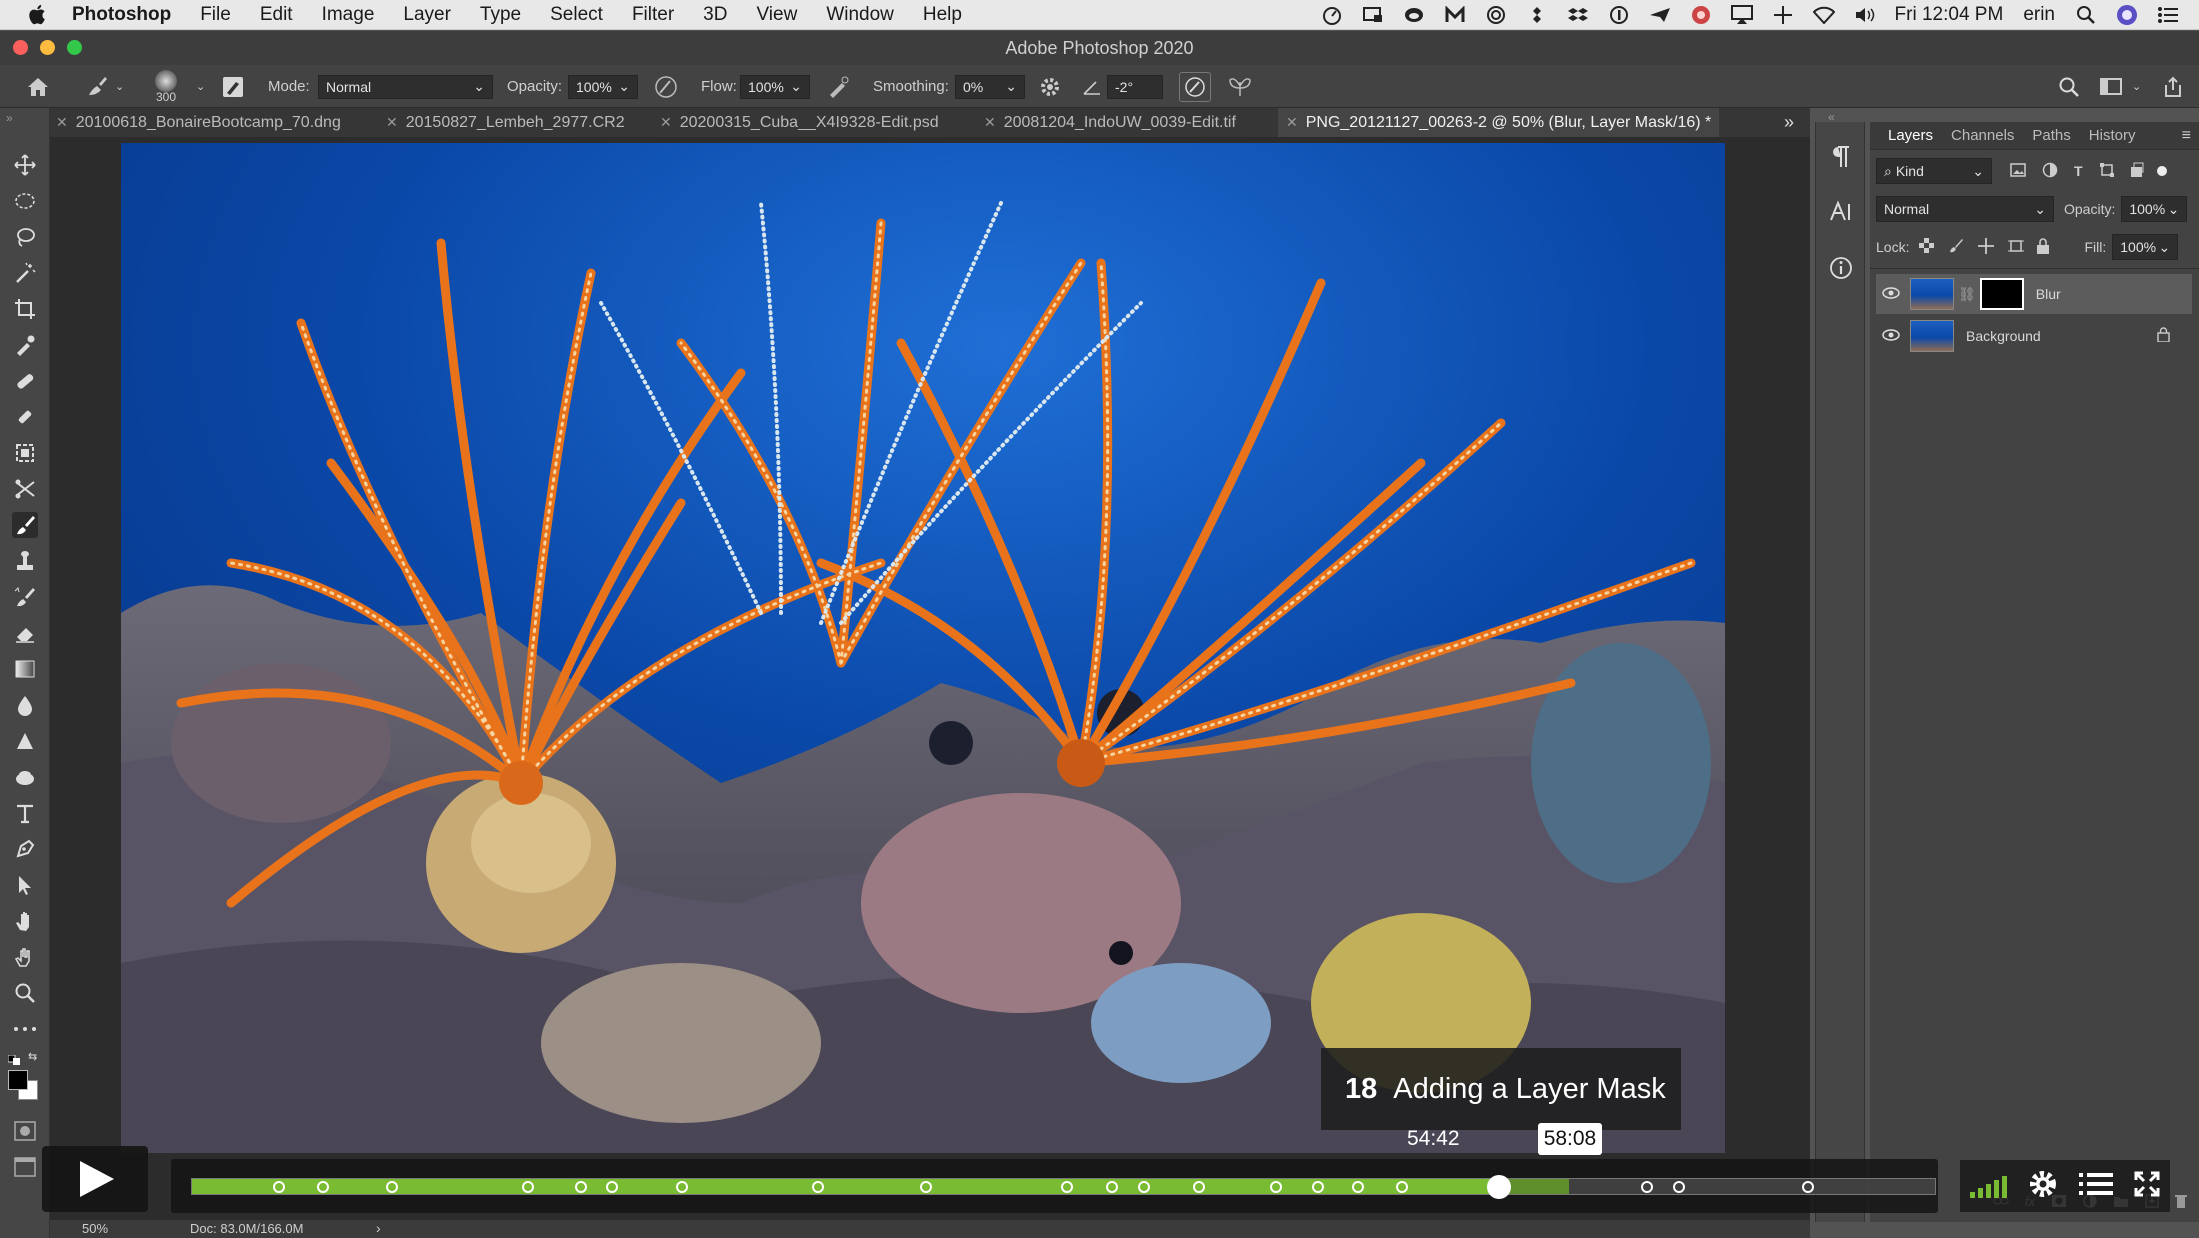 The image size is (2199, 1238). What do you see at coordinates (799, 122) in the screenshot?
I see `document-tab: ✕ 20200315_Cuba__X4I9328-Edit.psd` at bounding box center [799, 122].